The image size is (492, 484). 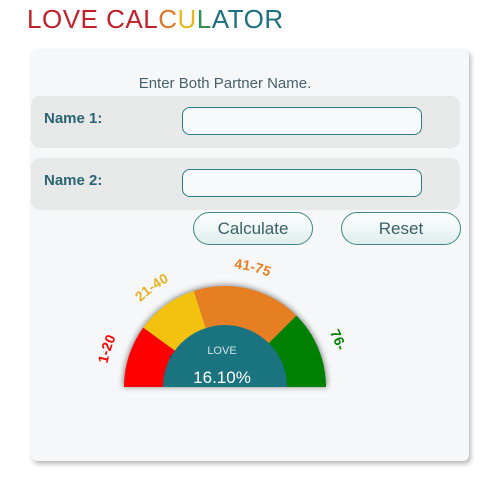 I want to click on gauge-value-text: 16.10%, so click(x=222, y=377).